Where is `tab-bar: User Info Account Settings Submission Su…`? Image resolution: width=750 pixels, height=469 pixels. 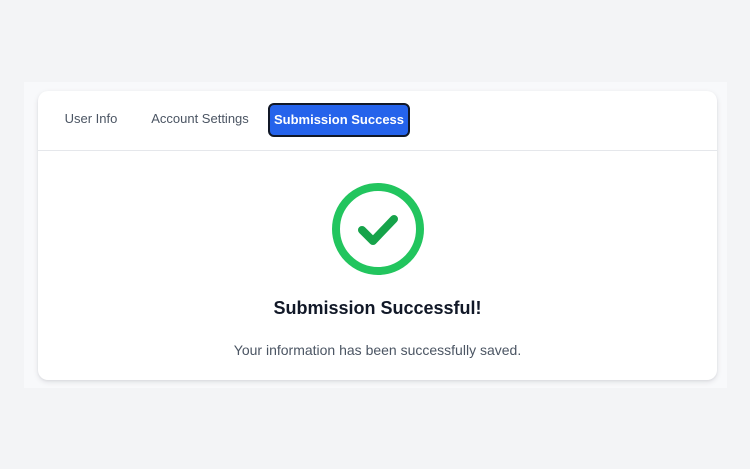
tab-bar: User Info Account Settings Submission Su… is located at coordinates (377, 121).